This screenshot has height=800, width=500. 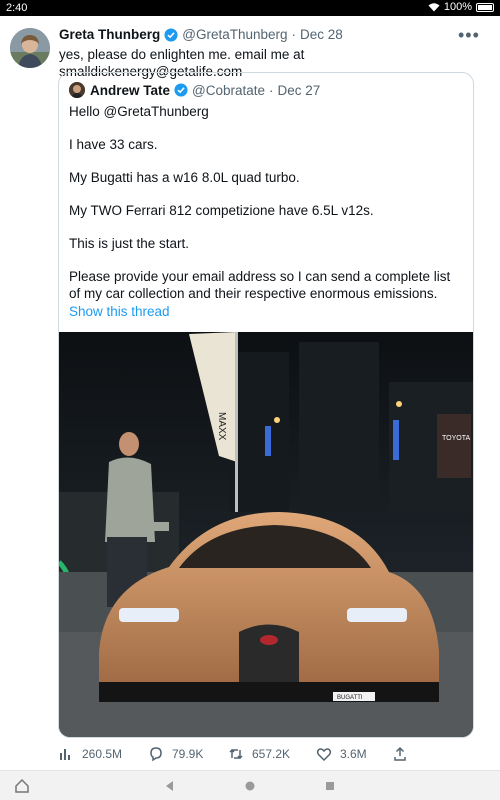 What do you see at coordinates (17, 8) in the screenshot?
I see `status-time: 2:40` at bounding box center [17, 8].